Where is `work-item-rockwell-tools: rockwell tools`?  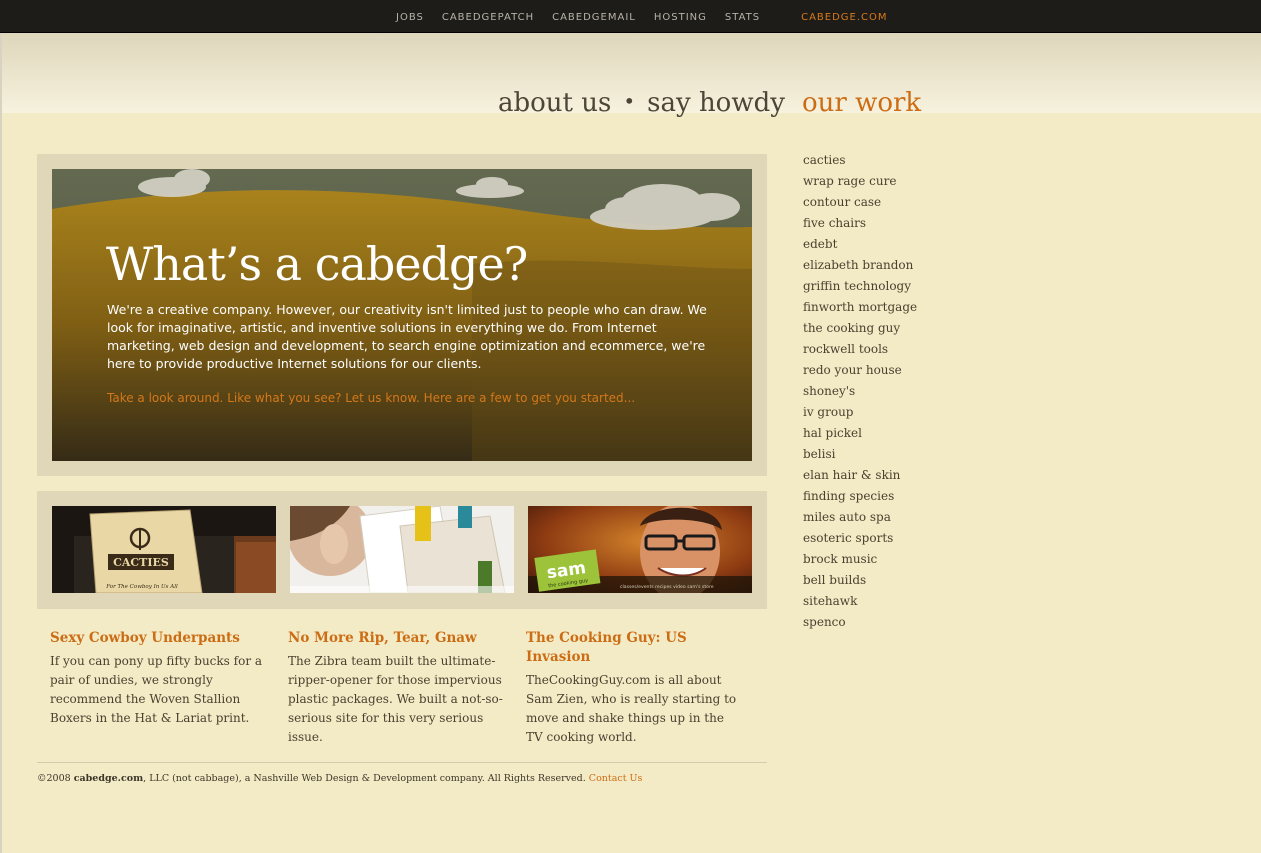 work-item-rockwell-tools: rockwell tools is located at coordinates (860, 349).